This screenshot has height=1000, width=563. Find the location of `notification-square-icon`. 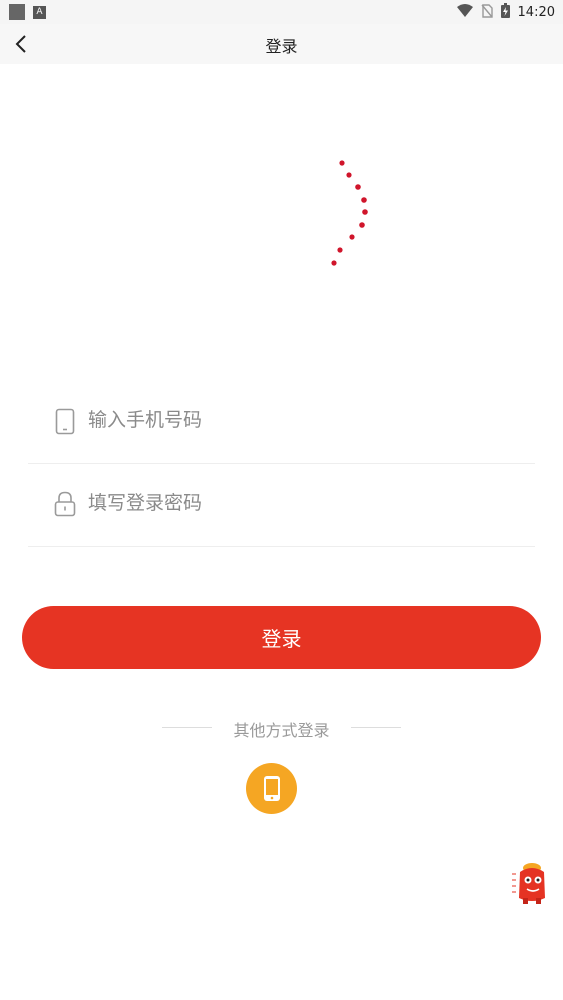

notification-square-icon is located at coordinates (17, 12).